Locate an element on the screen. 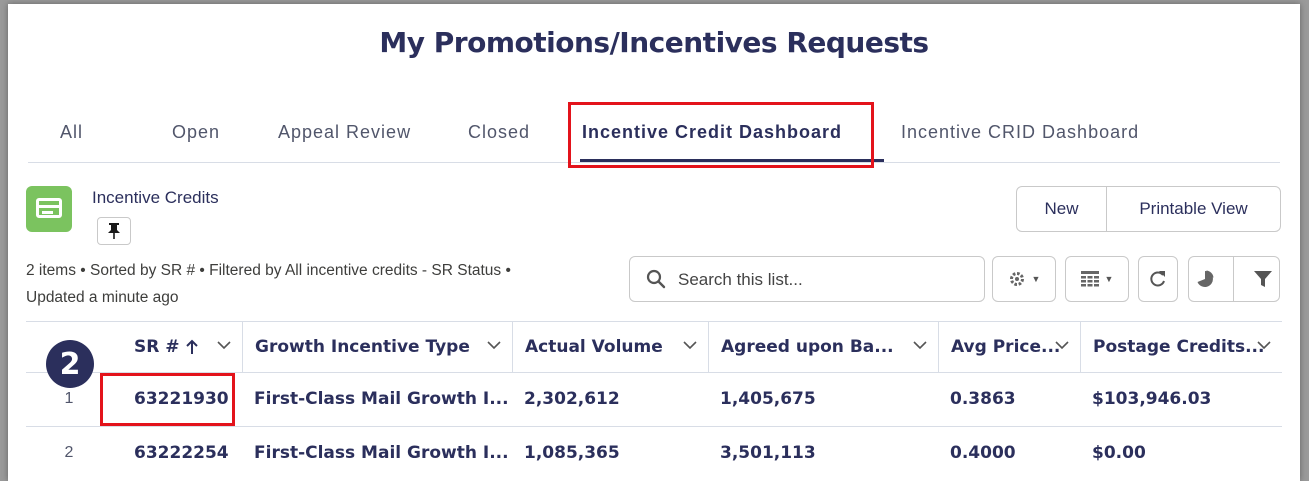 The width and height of the screenshot is (1309, 481). column-header-sr: SR # is located at coordinates (177, 347).